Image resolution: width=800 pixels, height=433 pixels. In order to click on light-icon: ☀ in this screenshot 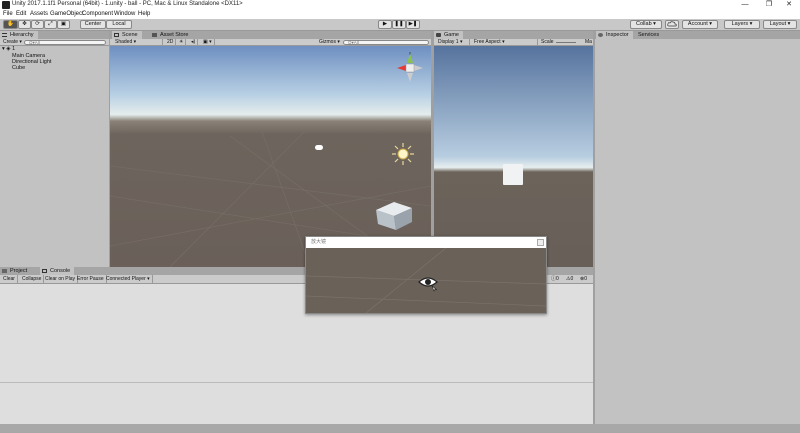, I will do `click(181, 42)`.